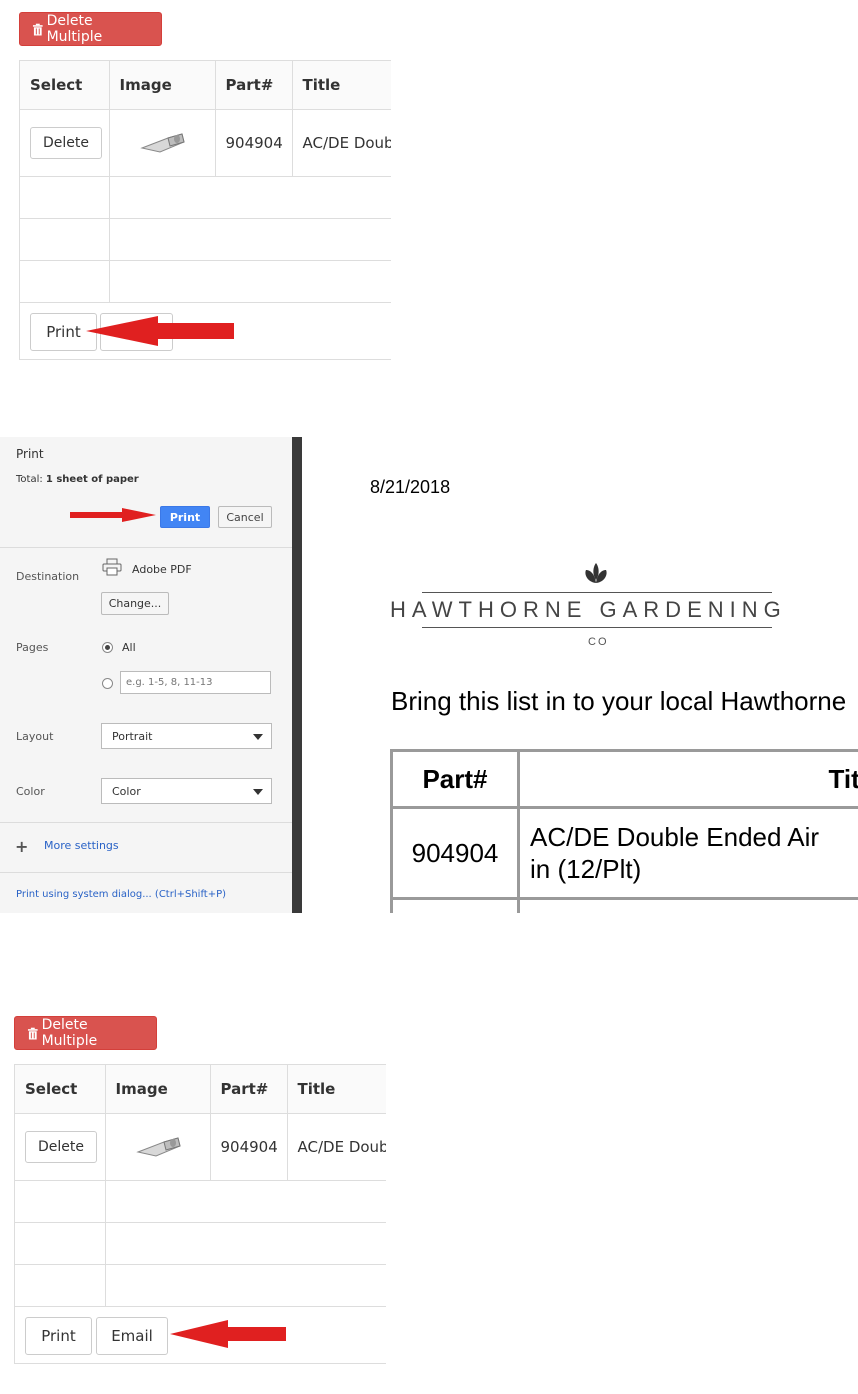  Describe the element at coordinates (35, 736) in the screenshot. I see `layout-label: Layout` at that location.